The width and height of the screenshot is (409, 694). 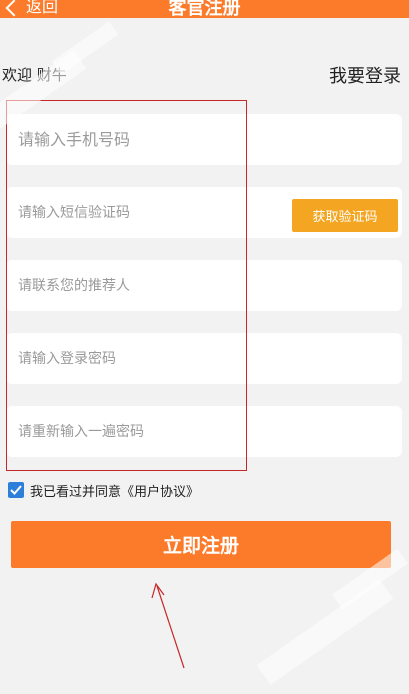 I want to click on page-title: 客官注册, so click(x=204, y=9).